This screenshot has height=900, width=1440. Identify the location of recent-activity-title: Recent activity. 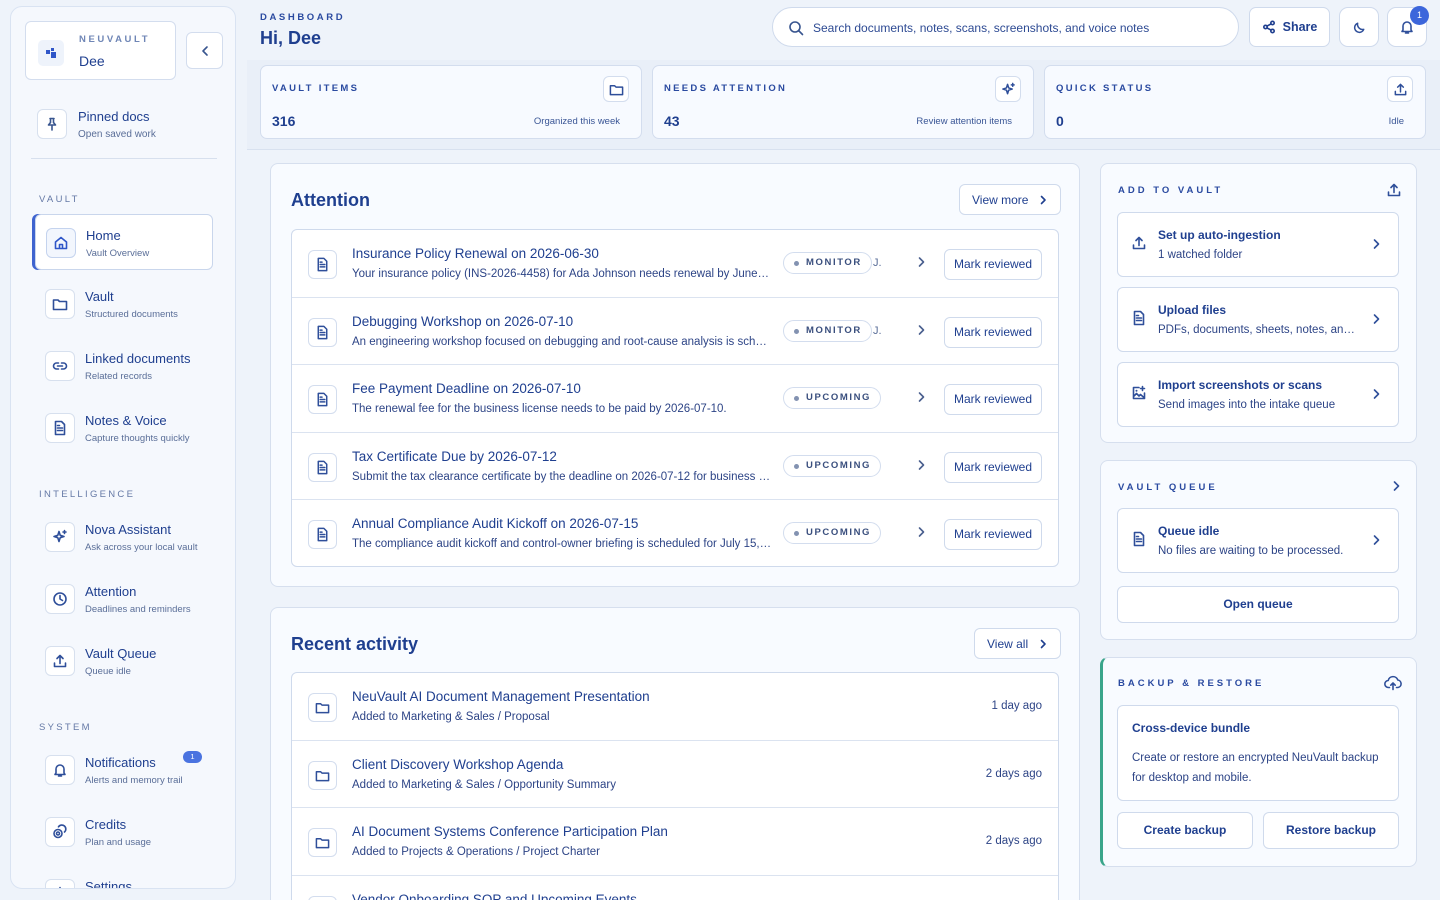
(355, 644).